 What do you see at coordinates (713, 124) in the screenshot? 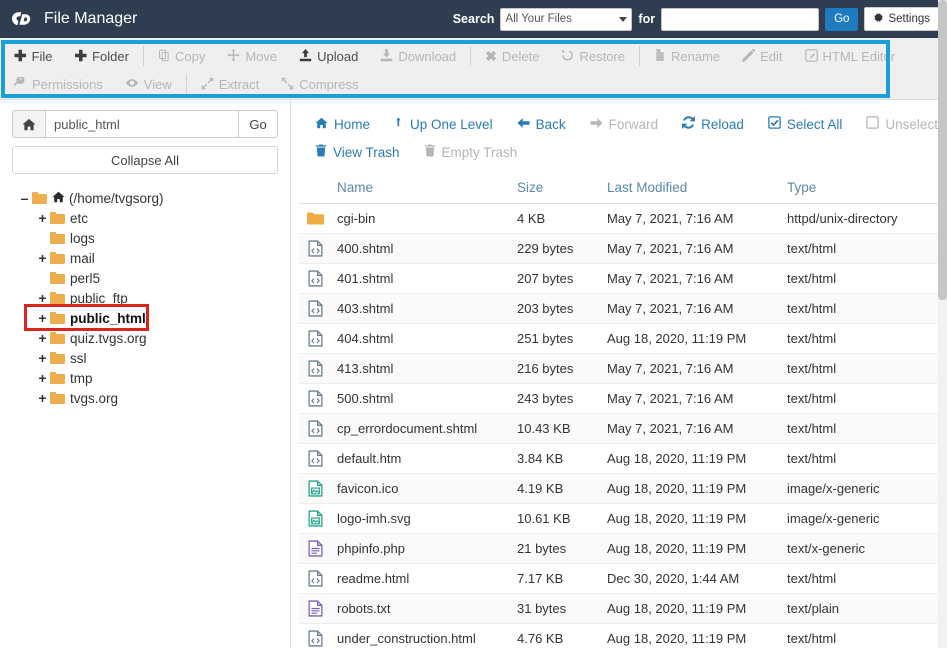
I see `nav-button-reload: Reload` at bounding box center [713, 124].